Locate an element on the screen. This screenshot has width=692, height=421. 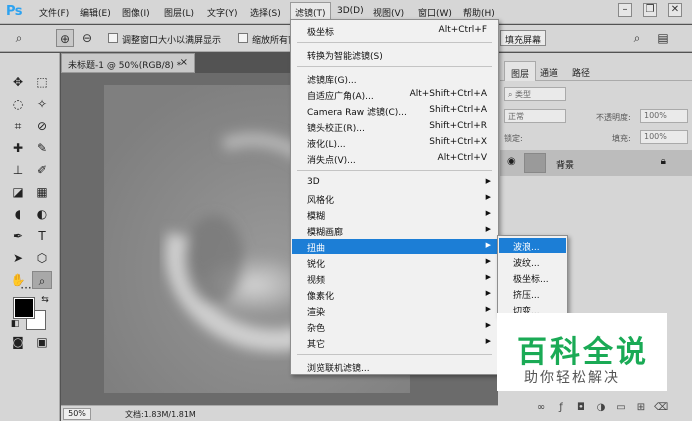
zoom-all-checkbox is located at coordinates (243, 38).